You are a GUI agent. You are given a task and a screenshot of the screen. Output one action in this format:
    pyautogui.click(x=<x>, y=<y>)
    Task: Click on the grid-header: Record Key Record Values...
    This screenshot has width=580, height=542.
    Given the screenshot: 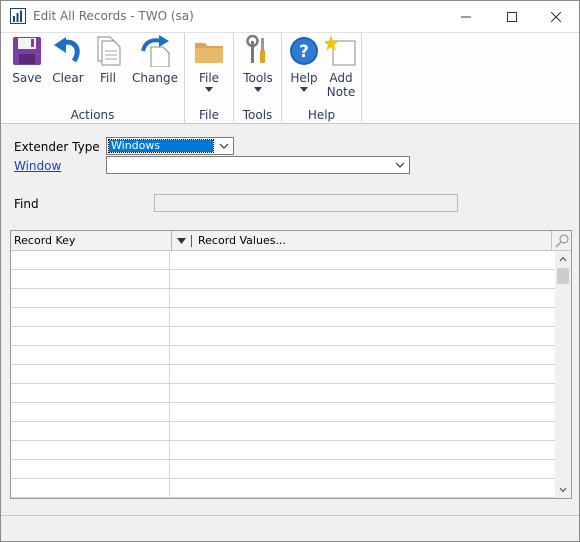 What is the action you would take?
    pyautogui.click(x=291, y=241)
    